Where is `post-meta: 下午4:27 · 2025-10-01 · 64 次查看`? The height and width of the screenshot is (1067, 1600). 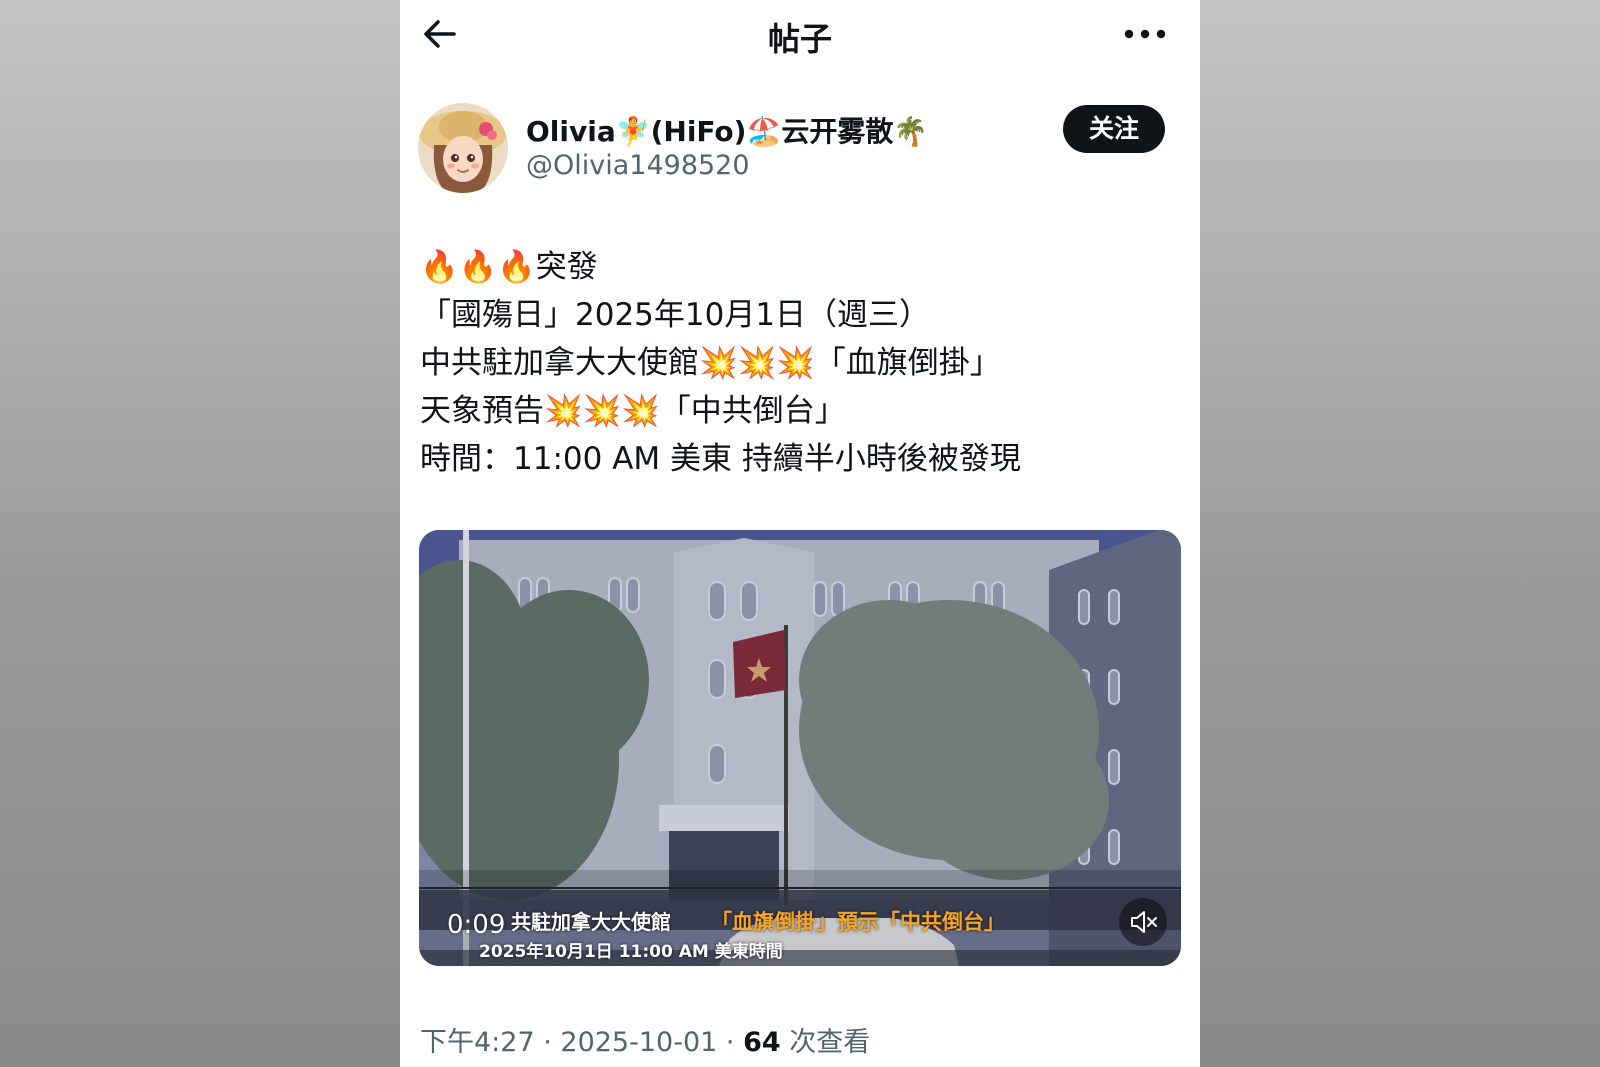 post-meta: 下午4:27 · 2025-10-01 · 64 次查看 is located at coordinates (645, 1039).